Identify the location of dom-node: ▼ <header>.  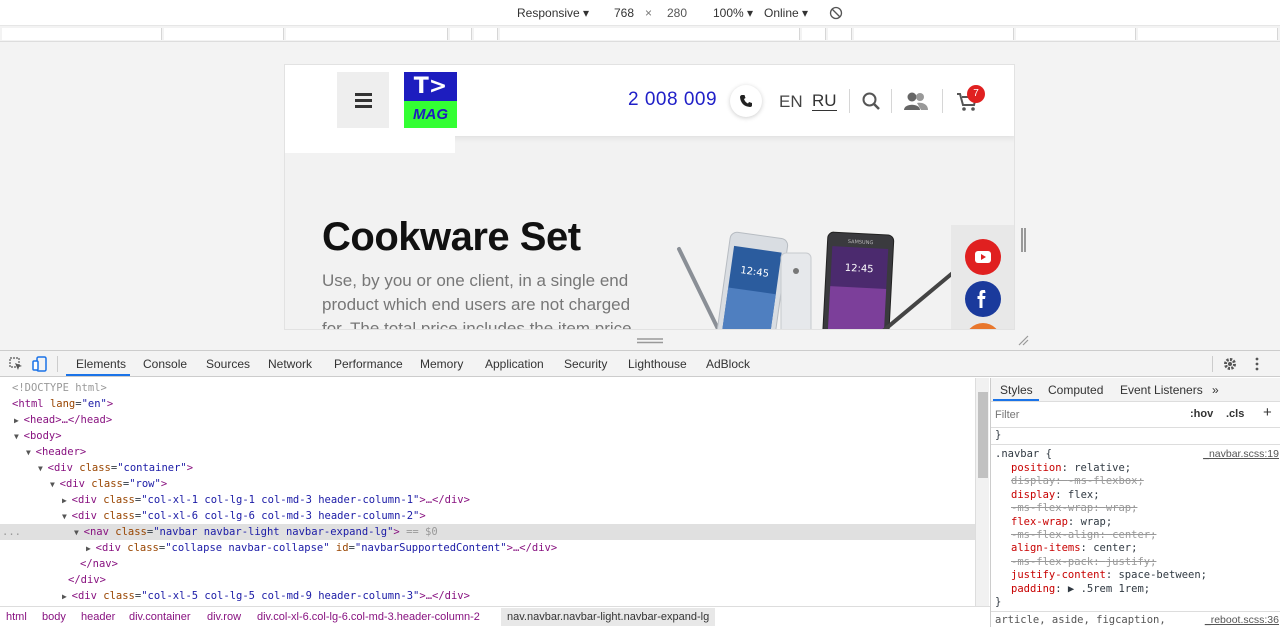
(487, 452).